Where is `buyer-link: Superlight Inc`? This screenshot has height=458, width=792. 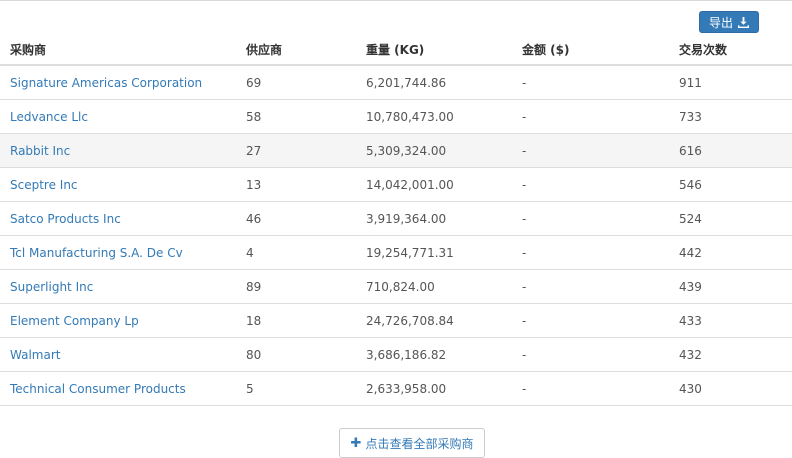 buyer-link: Superlight Inc is located at coordinates (51, 287).